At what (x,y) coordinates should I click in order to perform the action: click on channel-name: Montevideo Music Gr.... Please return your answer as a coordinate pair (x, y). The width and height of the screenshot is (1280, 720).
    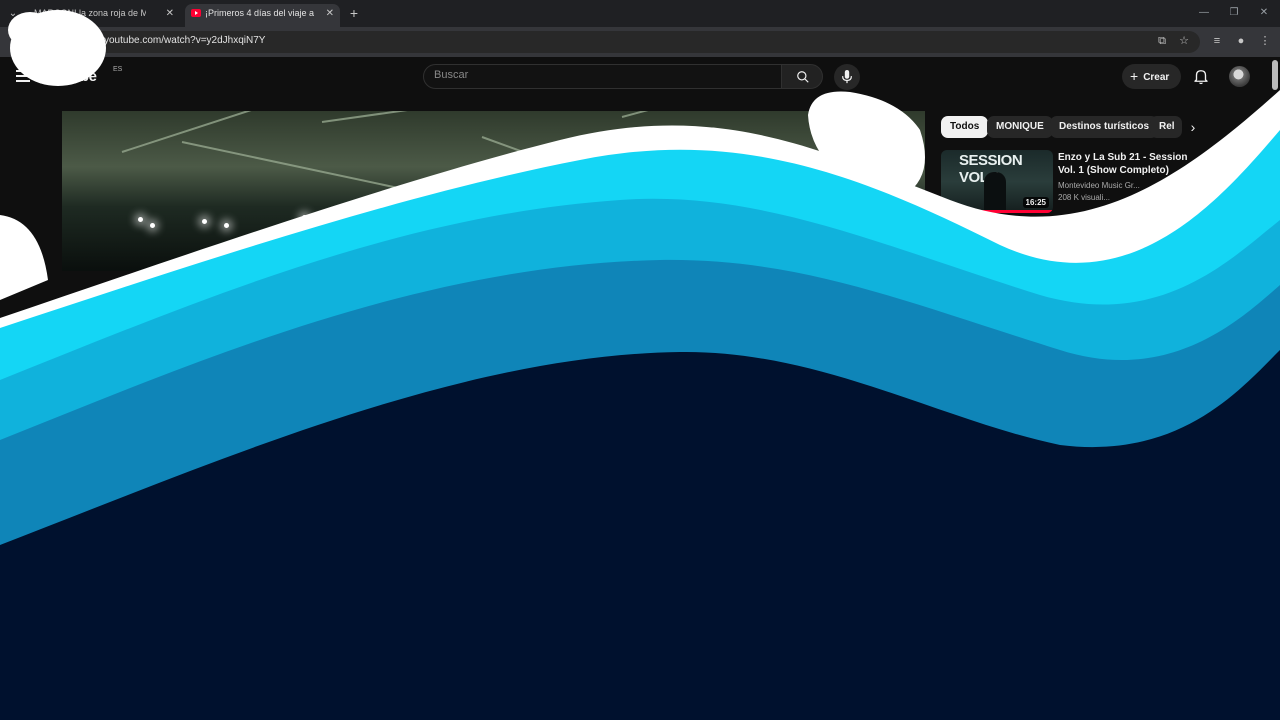
    Looking at the image, I should click on (1123, 186).